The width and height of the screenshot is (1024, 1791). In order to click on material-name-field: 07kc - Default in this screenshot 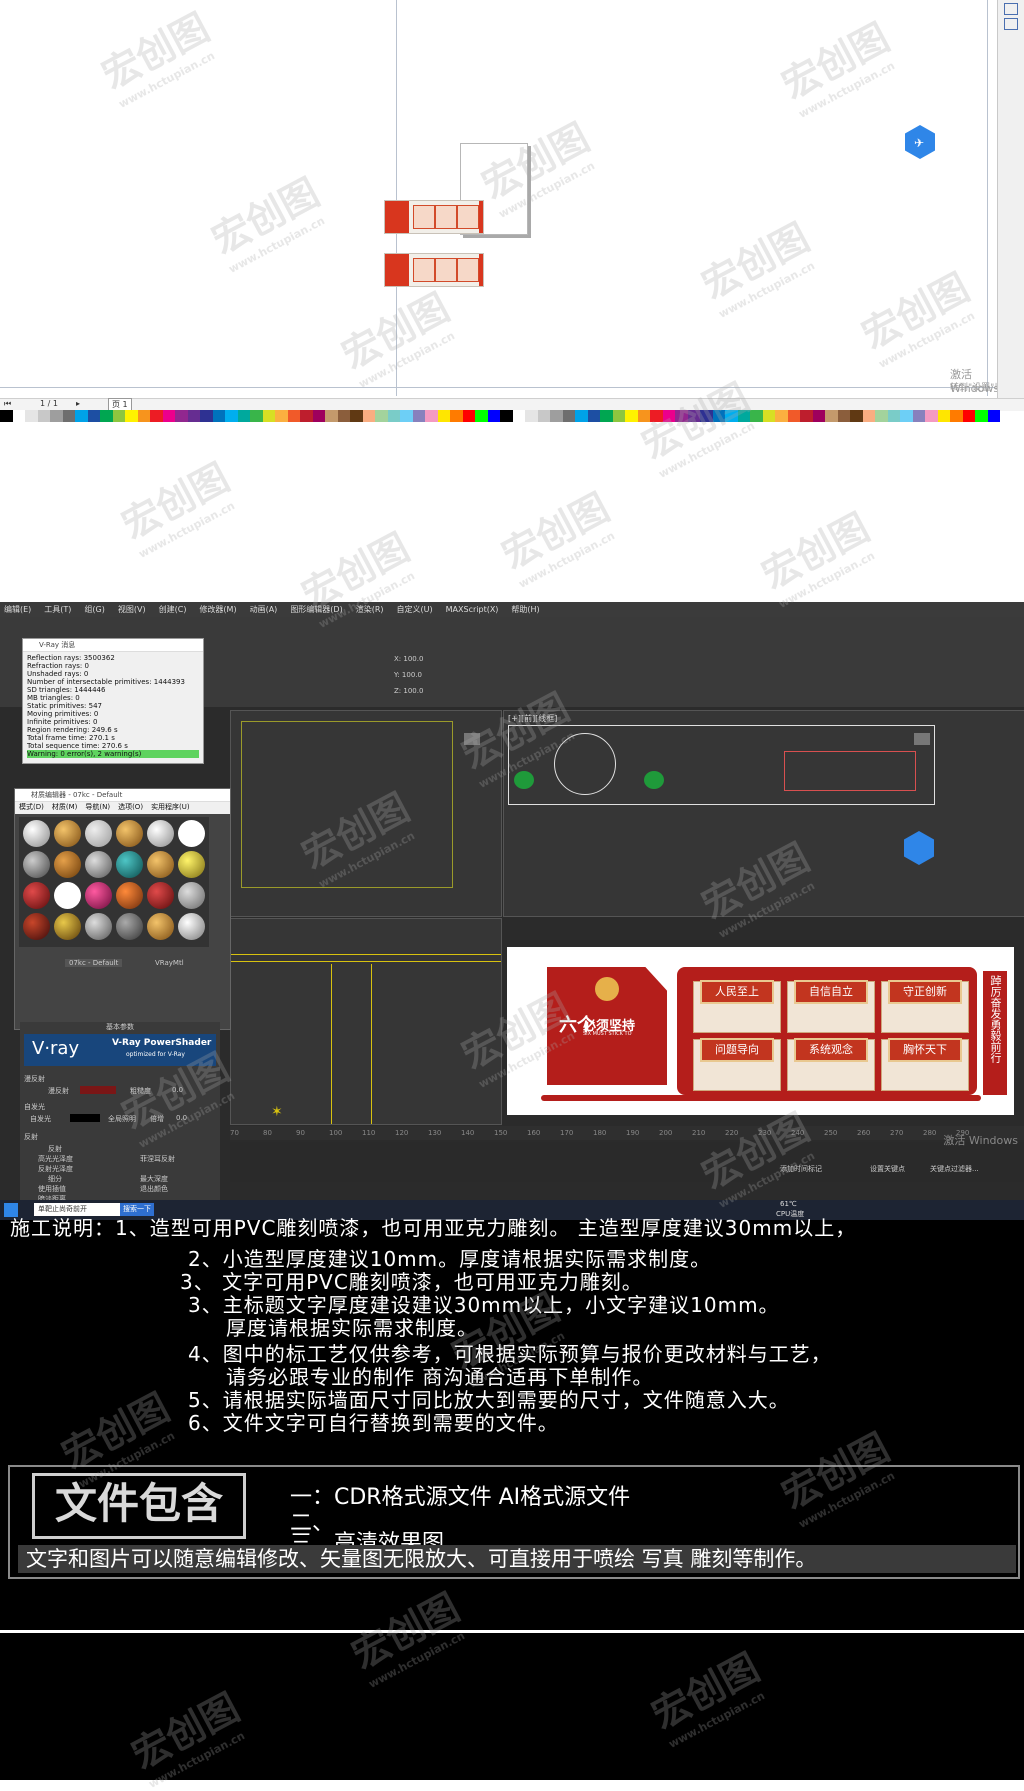, I will do `click(94, 963)`.